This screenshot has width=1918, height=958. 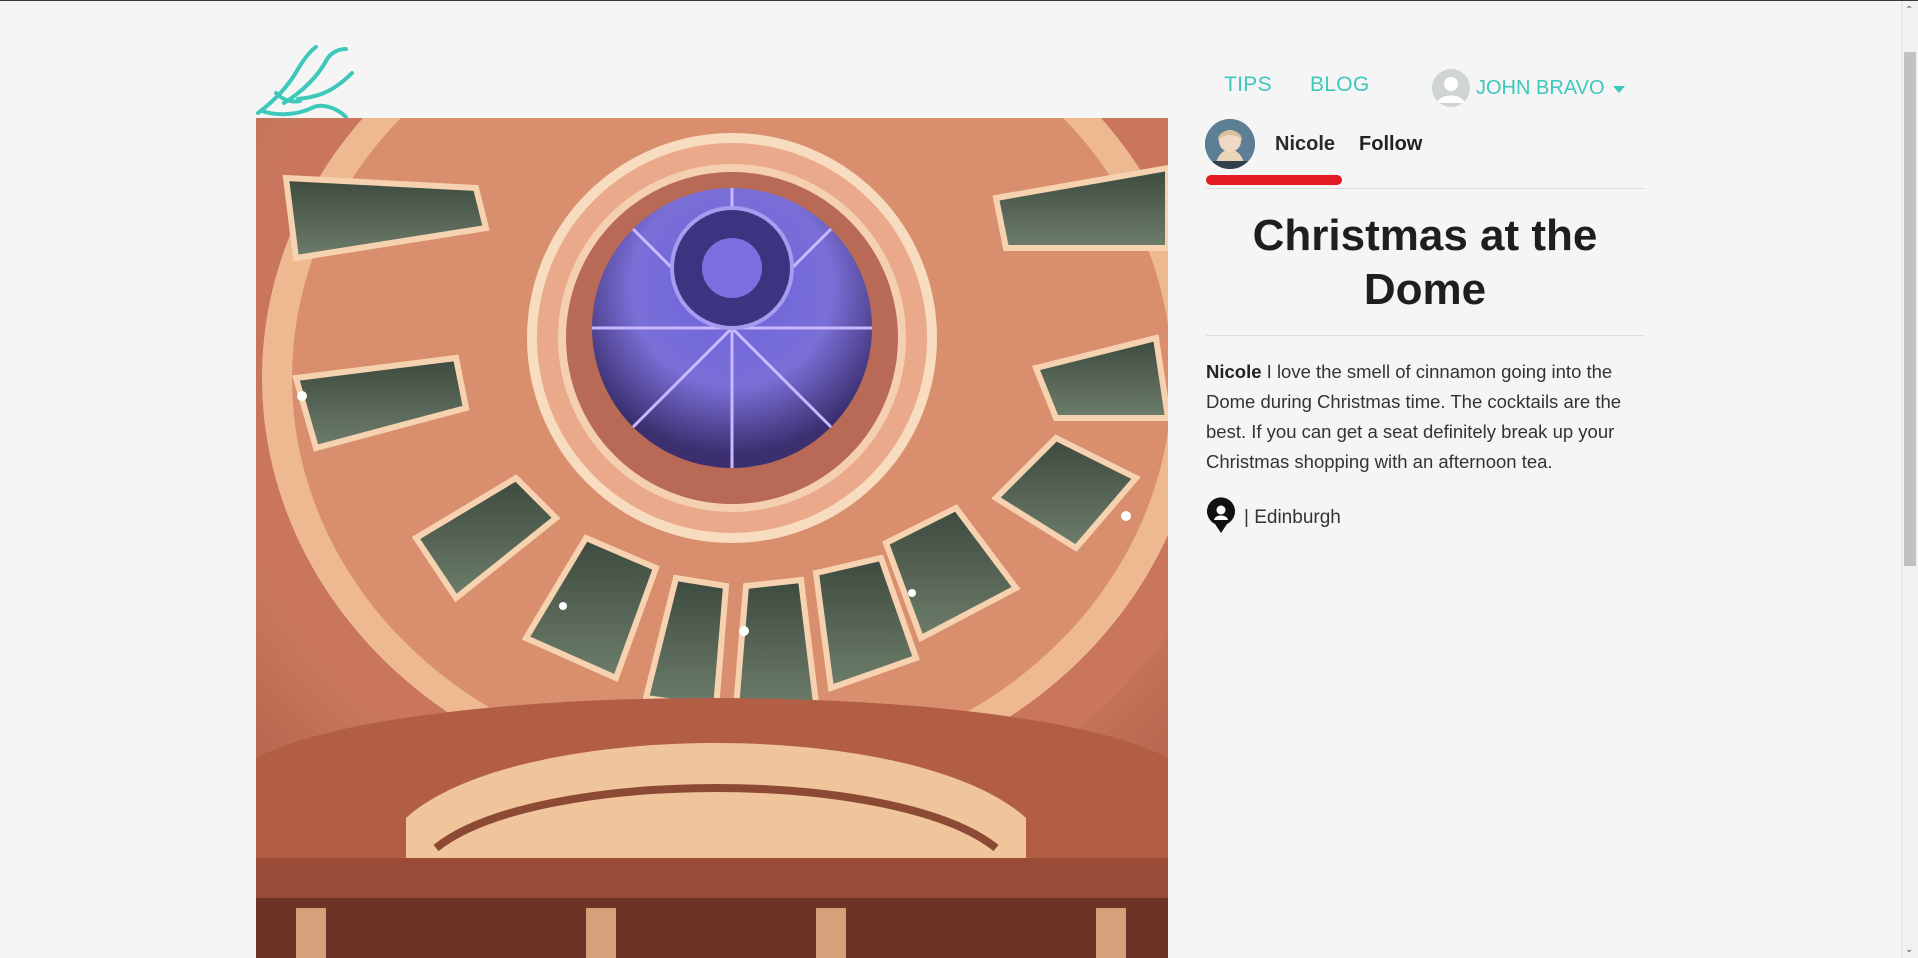 I want to click on location-text: | Edinburgh, so click(x=1292, y=518).